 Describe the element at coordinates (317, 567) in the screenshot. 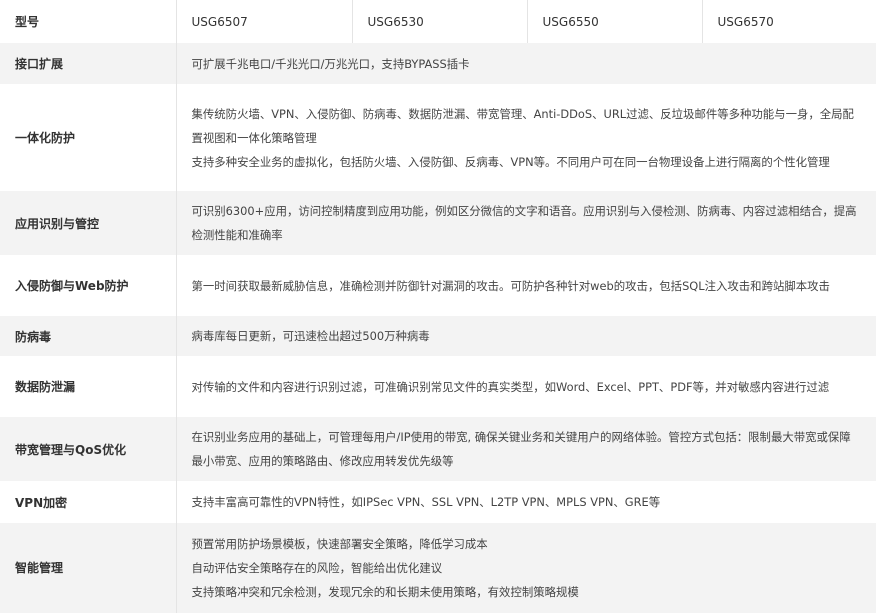

I see `row-line: 自动评估安全策略存在的风险，智能给出优化建议` at that location.